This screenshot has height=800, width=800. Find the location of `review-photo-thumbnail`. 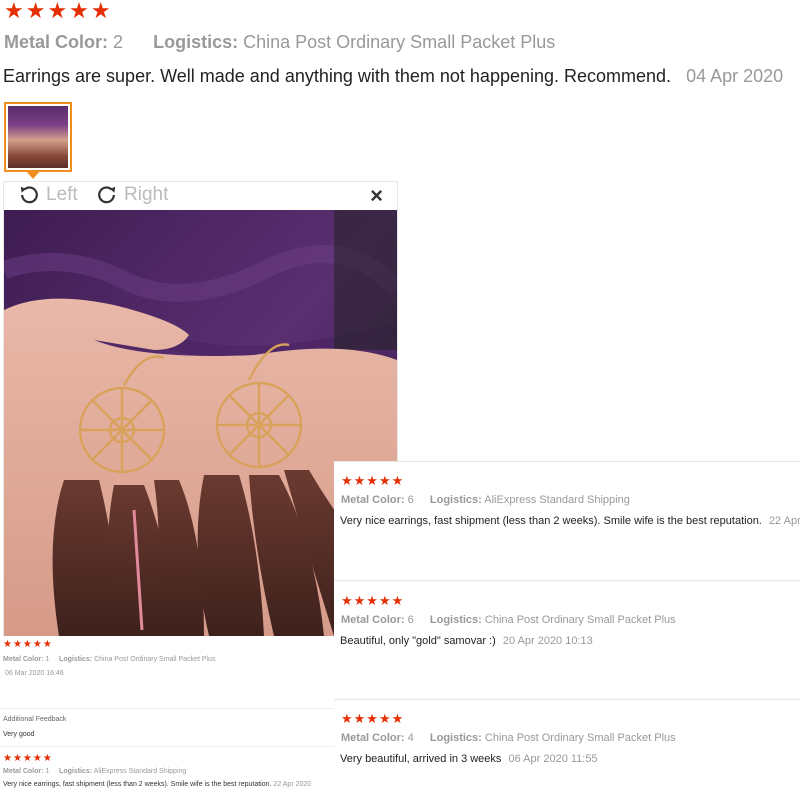

review-photo-thumbnail is located at coordinates (38, 137).